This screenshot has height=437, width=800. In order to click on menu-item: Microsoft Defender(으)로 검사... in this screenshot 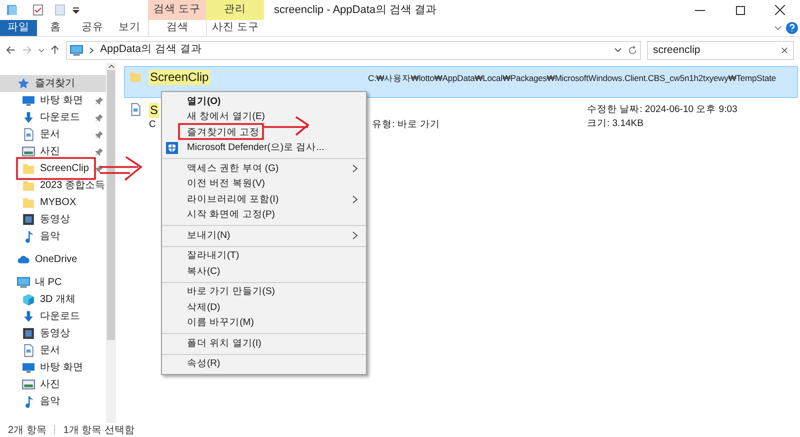, I will do `click(264, 148)`.